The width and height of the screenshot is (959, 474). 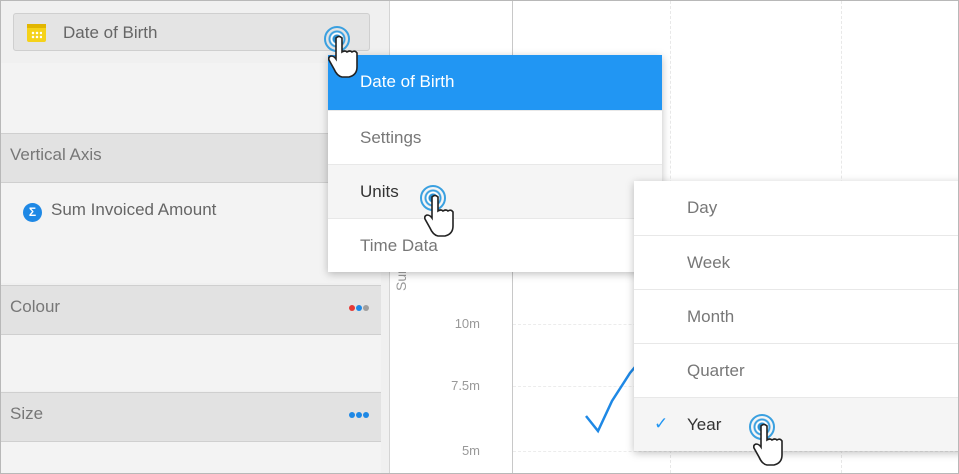 What do you see at coordinates (35, 306) in the screenshot?
I see `colour-title: Colour` at bounding box center [35, 306].